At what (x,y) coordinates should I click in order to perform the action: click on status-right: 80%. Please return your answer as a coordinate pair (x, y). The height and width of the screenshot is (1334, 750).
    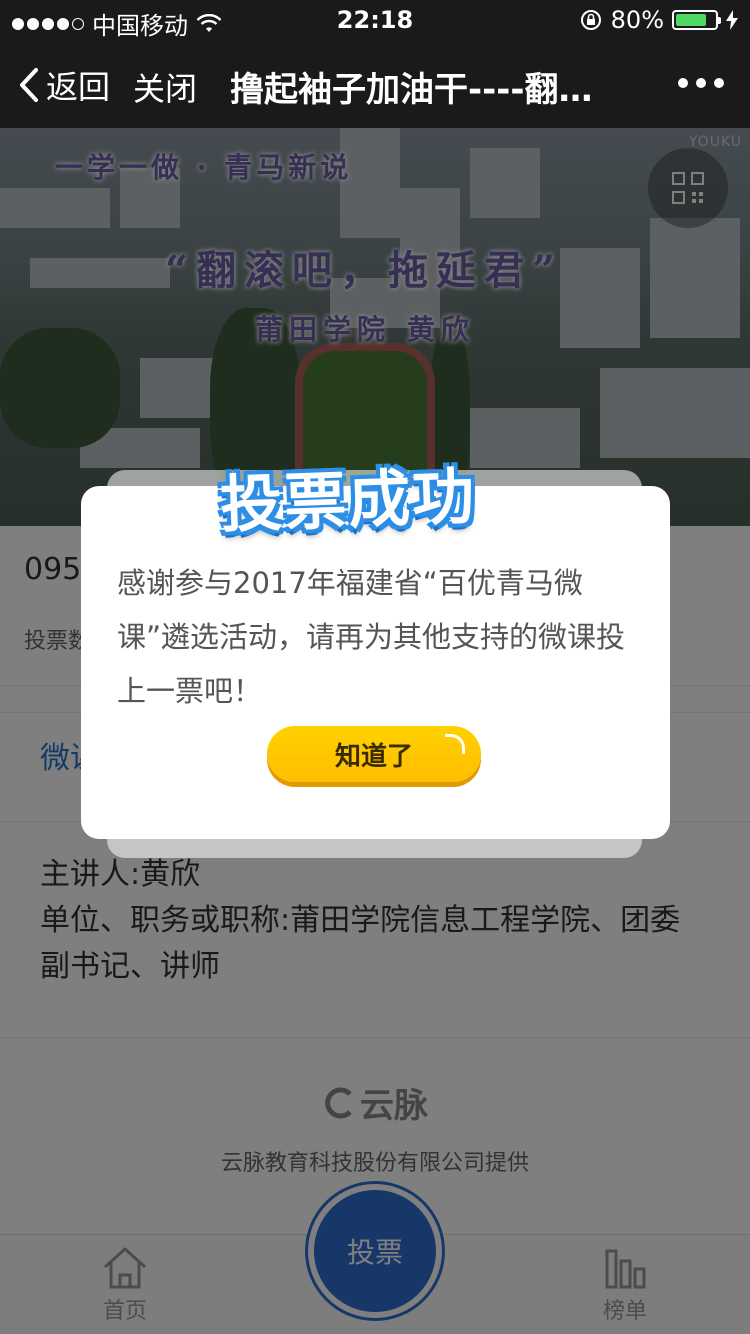
    Looking at the image, I should click on (658, 20).